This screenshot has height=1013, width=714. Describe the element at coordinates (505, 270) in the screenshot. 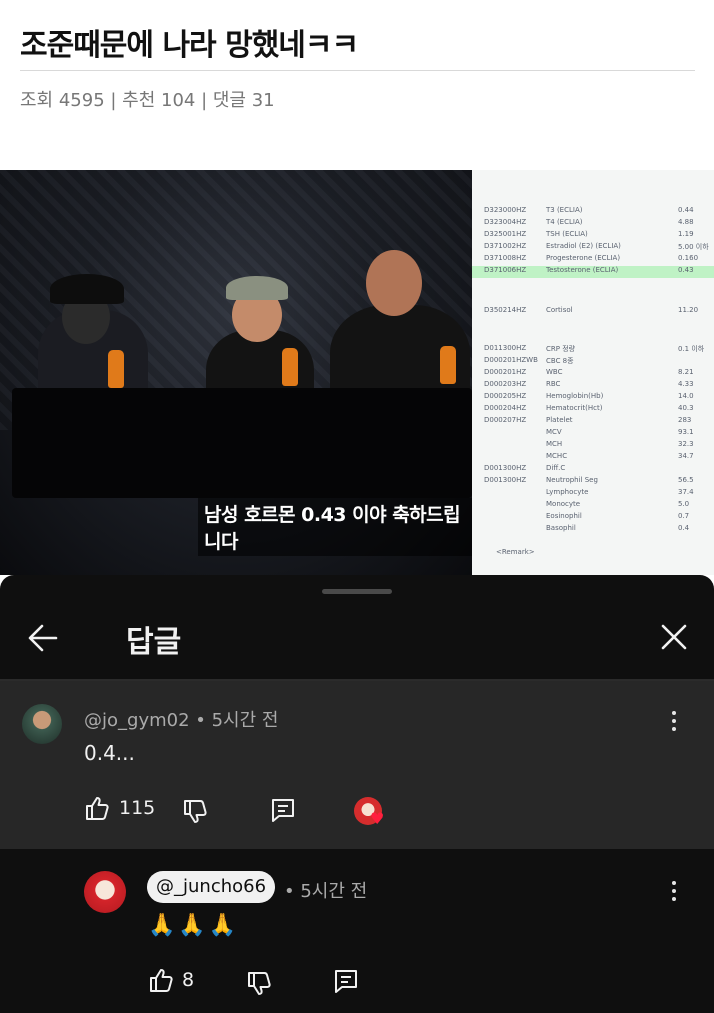

I see `lab-code: D371006HZ` at that location.